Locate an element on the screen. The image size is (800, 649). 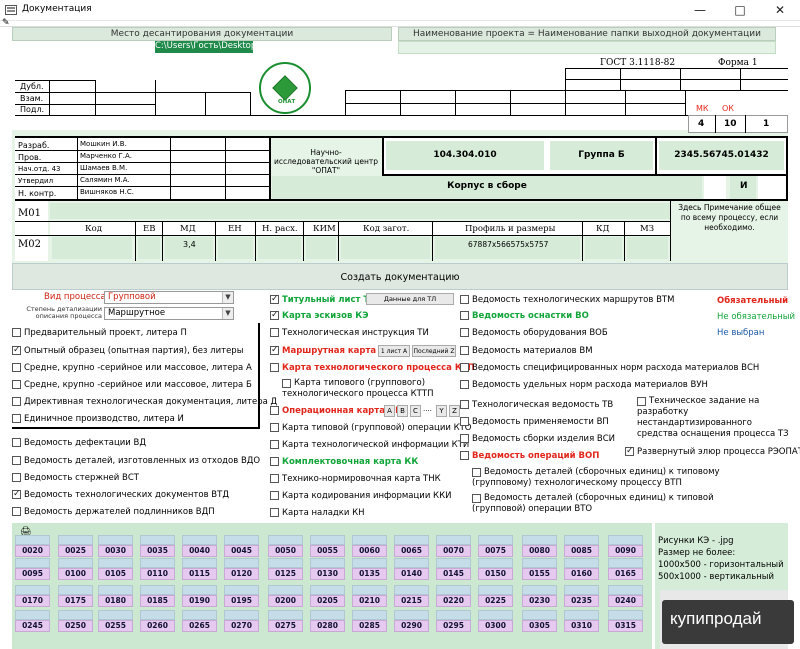
detail-select: Маршрутное ▼ is located at coordinates (169, 313).